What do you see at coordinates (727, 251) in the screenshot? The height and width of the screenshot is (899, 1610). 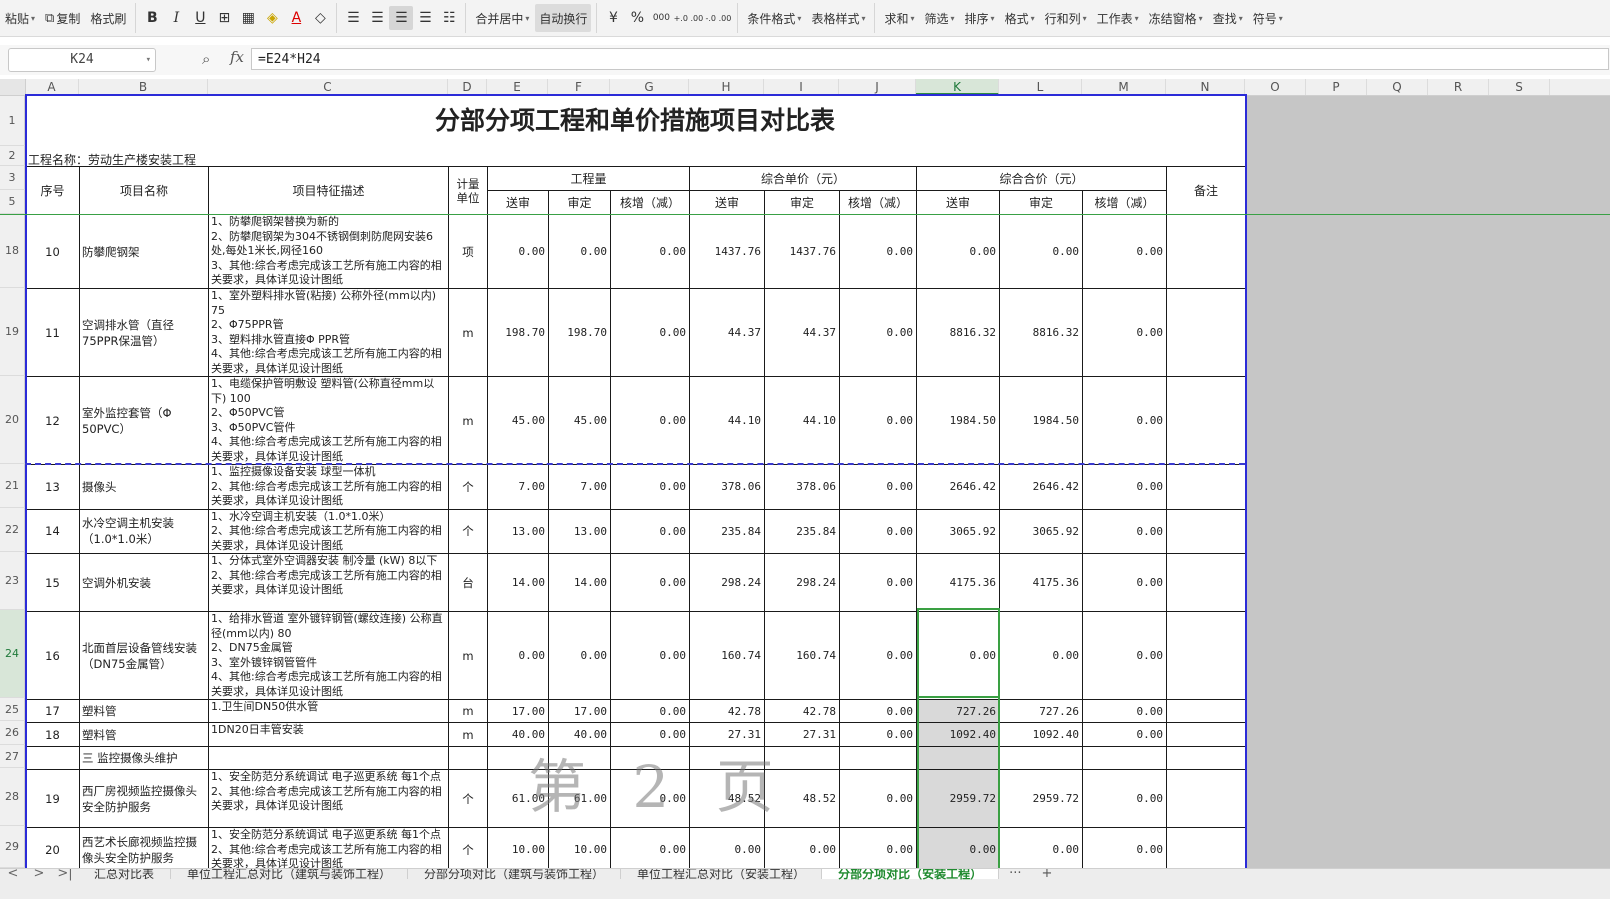 I see `cell-price-submitted: 1437.76` at bounding box center [727, 251].